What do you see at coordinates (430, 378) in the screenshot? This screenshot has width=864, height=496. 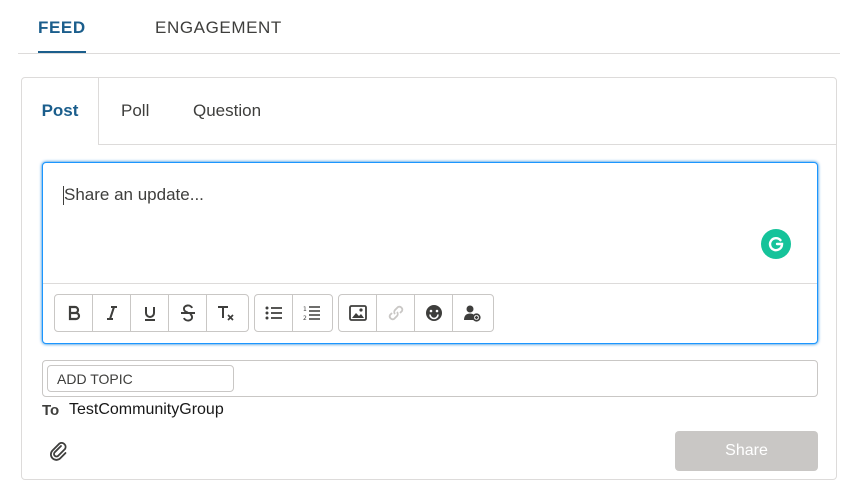 I see `topic-field: ADD TOPIC` at bounding box center [430, 378].